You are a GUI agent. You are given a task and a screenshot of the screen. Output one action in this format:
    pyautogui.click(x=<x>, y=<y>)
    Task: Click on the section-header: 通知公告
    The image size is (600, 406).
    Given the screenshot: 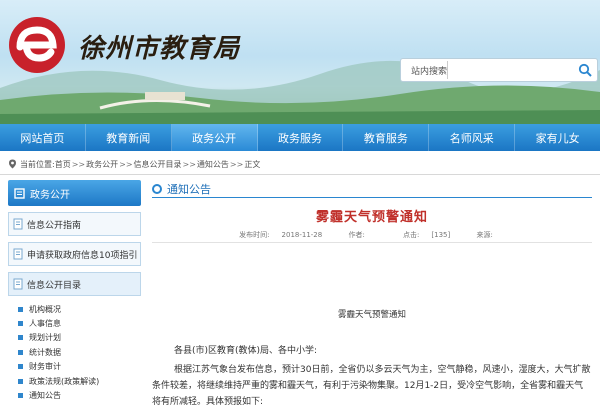 What is the action you would take?
    pyautogui.click(x=372, y=189)
    